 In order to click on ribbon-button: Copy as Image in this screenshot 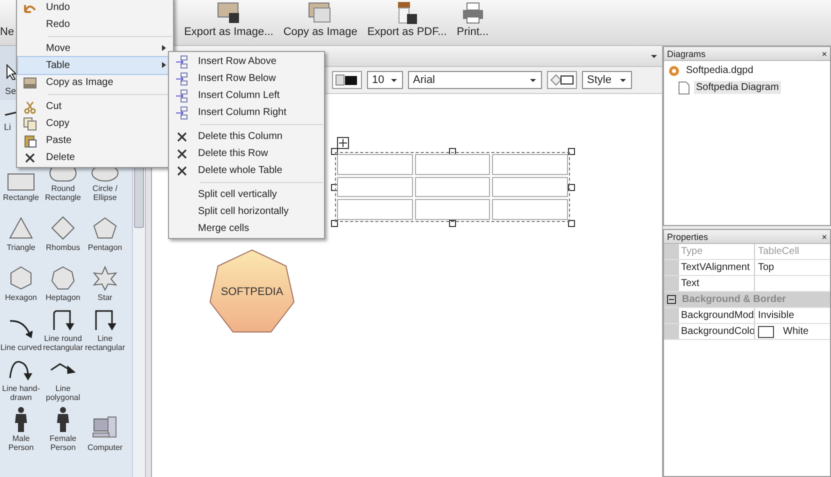, I will do `click(320, 20)`.